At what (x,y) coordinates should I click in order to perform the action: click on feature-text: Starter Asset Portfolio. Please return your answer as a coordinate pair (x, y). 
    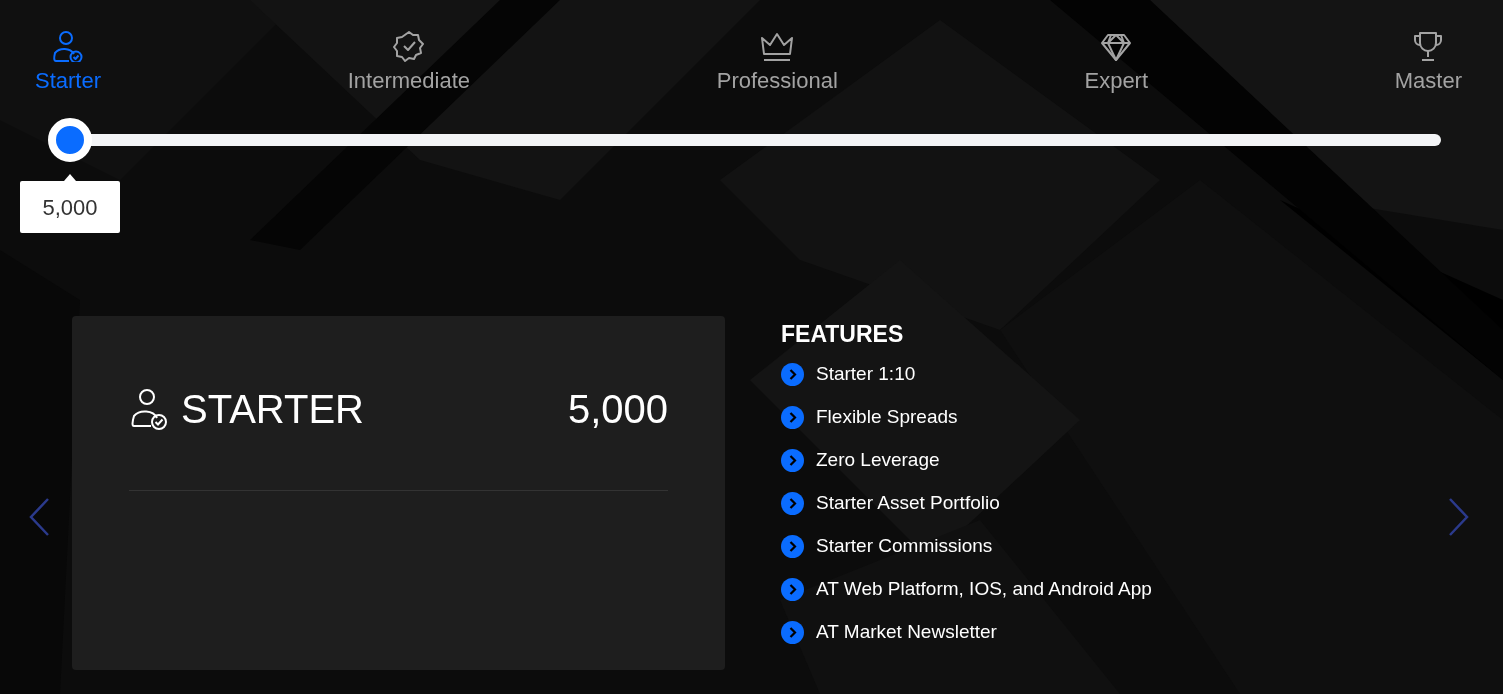
    Looking at the image, I should click on (908, 503).